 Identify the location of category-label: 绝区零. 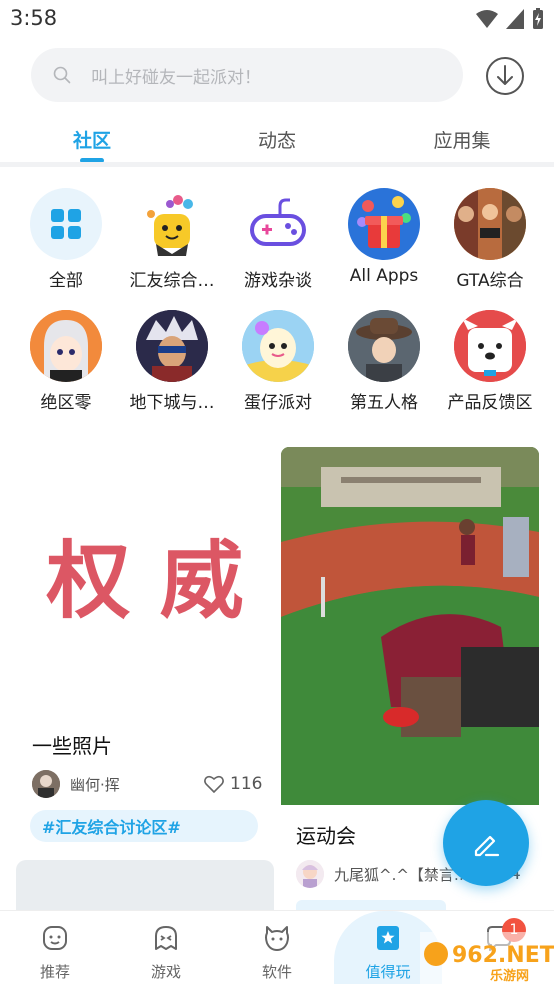
(66, 403).